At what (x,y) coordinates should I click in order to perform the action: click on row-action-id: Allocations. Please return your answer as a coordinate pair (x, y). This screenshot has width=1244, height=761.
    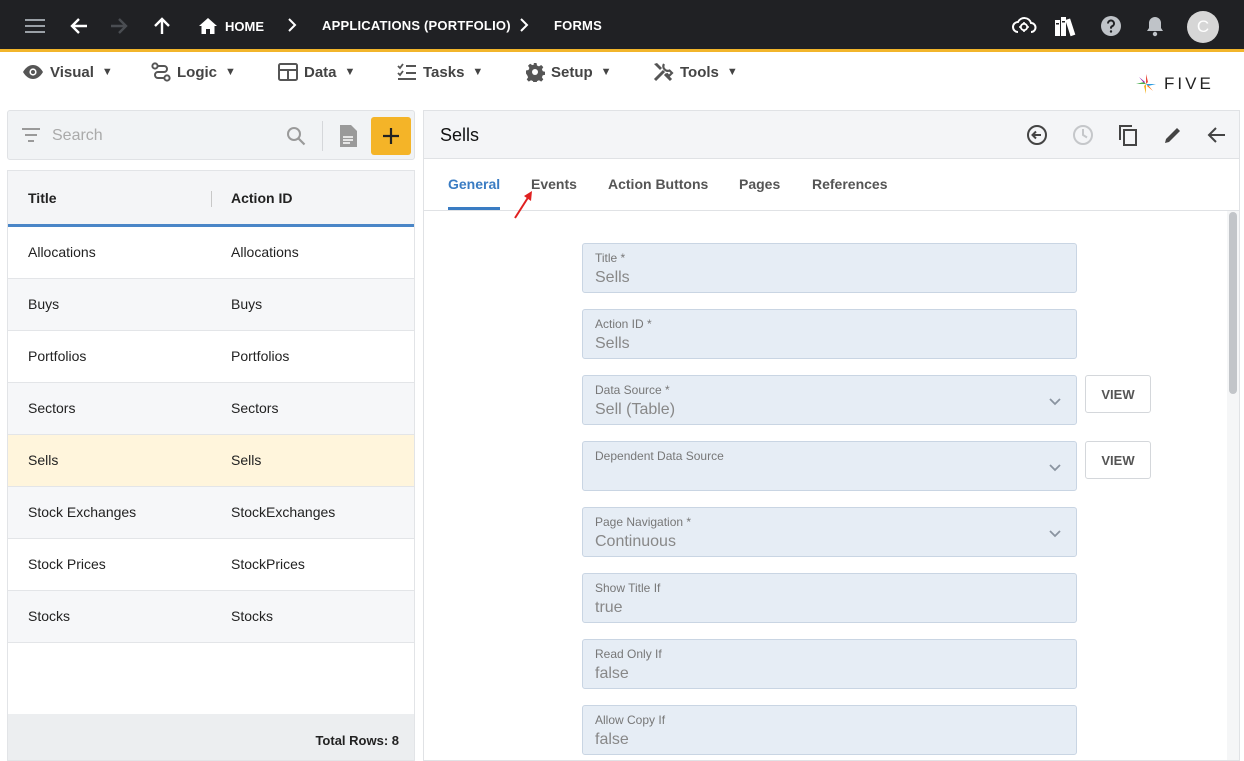
    Looking at the image, I should click on (265, 252).